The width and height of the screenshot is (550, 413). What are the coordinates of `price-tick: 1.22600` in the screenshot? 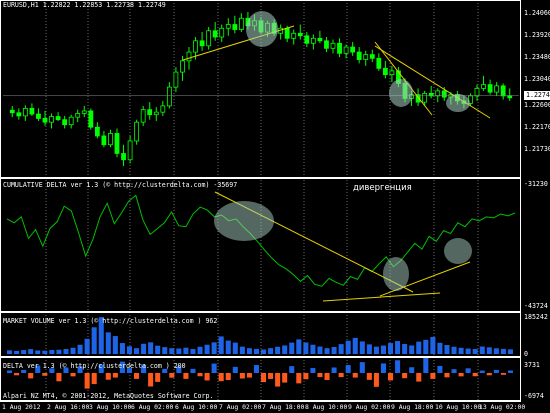 It's located at (537, 105).